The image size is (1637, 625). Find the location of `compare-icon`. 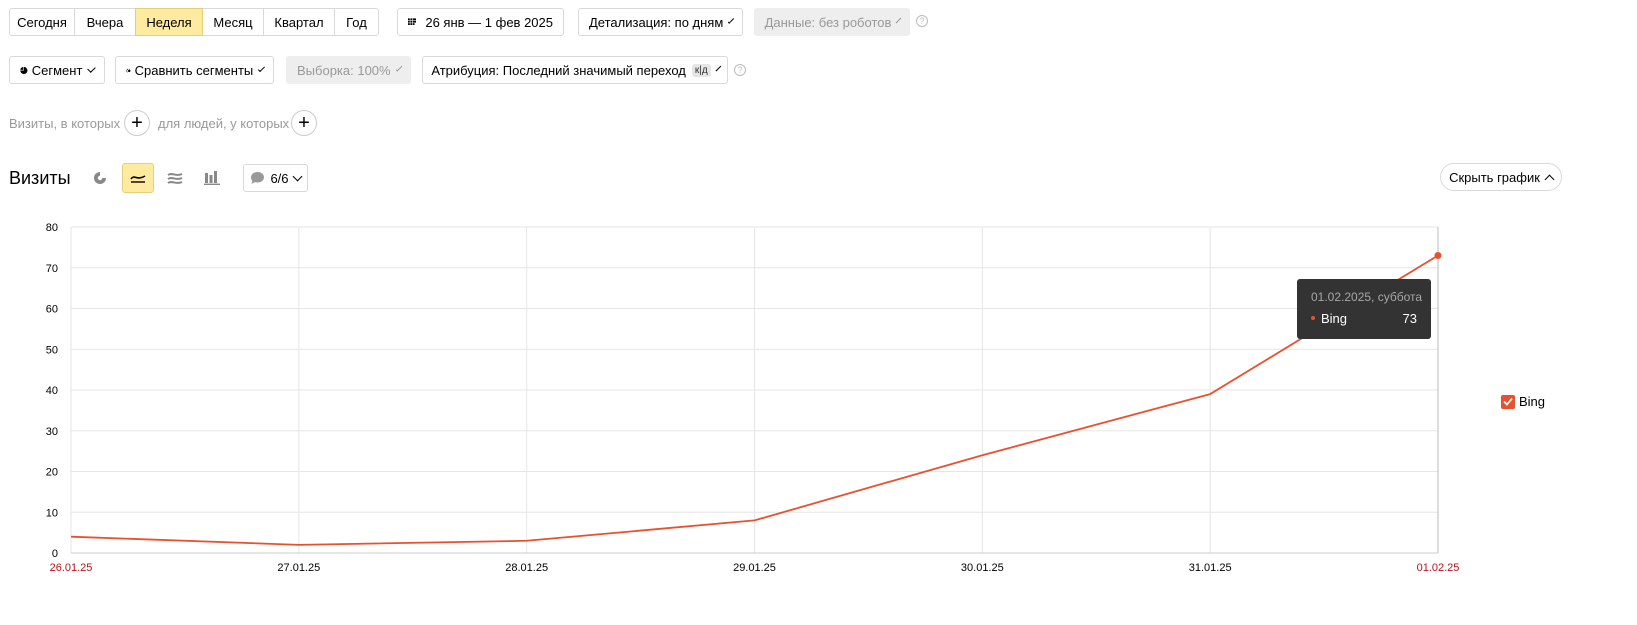

compare-icon is located at coordinates (128, 70).